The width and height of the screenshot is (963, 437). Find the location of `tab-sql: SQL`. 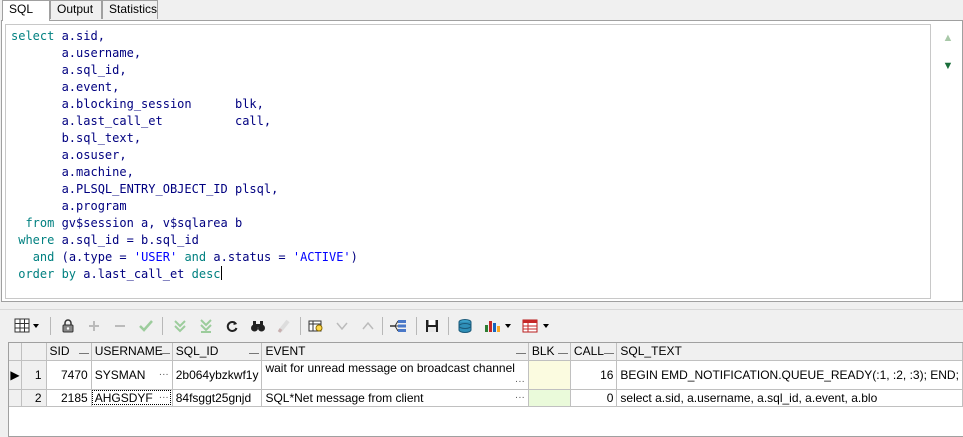

tab-sql: SQL is located at coordinates (26, 10).